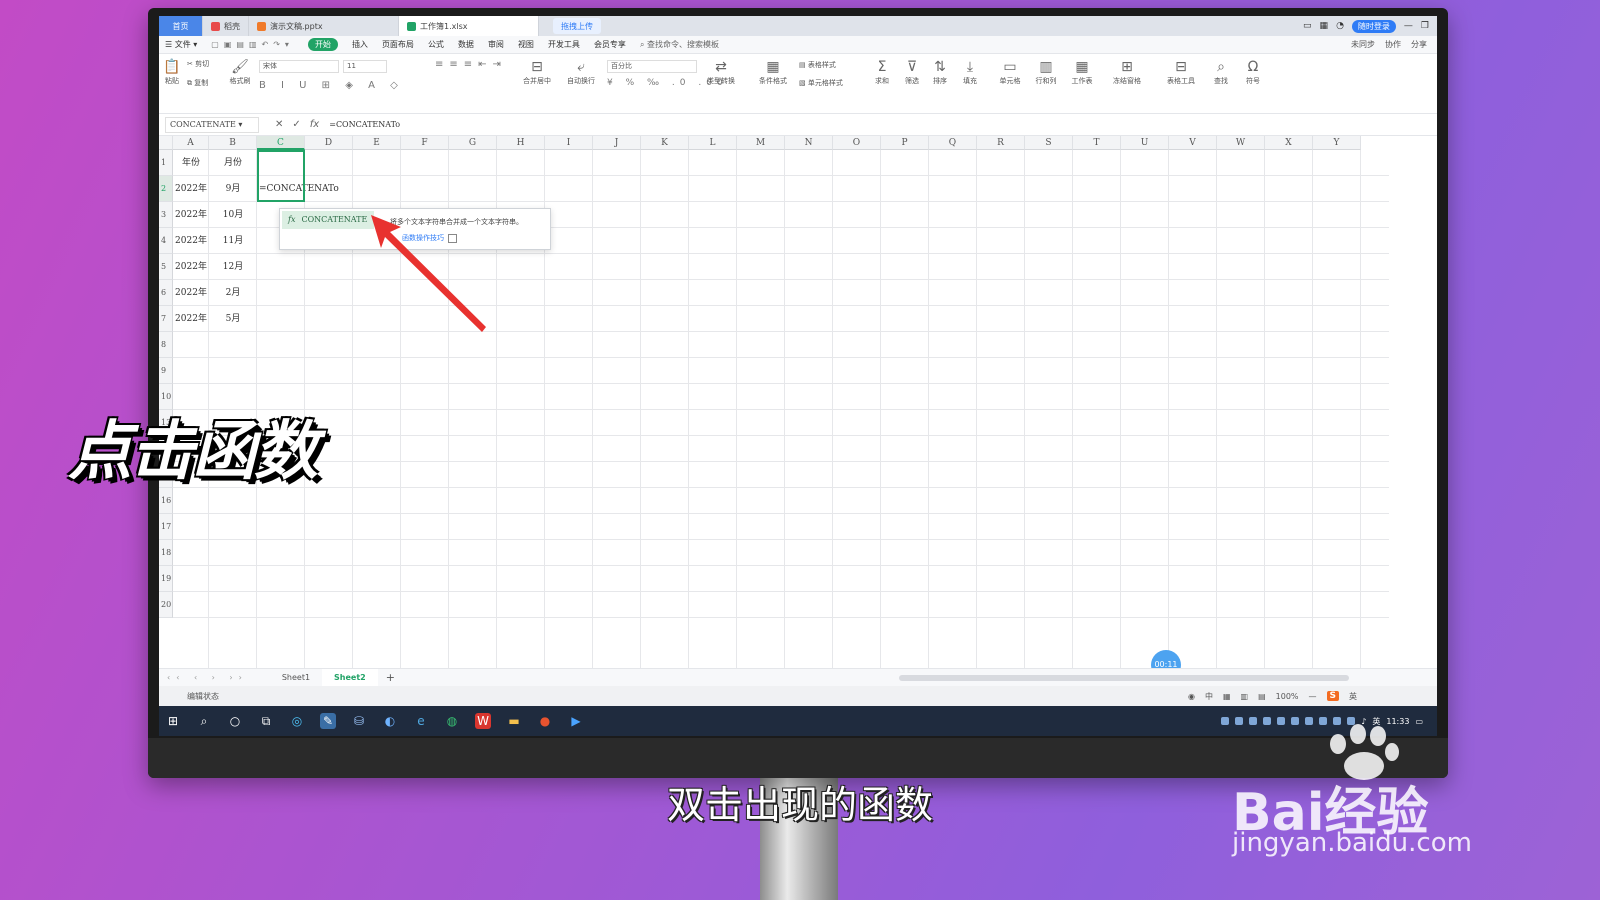  I want to click on recorder-icon: ▶, so click(576, 721).